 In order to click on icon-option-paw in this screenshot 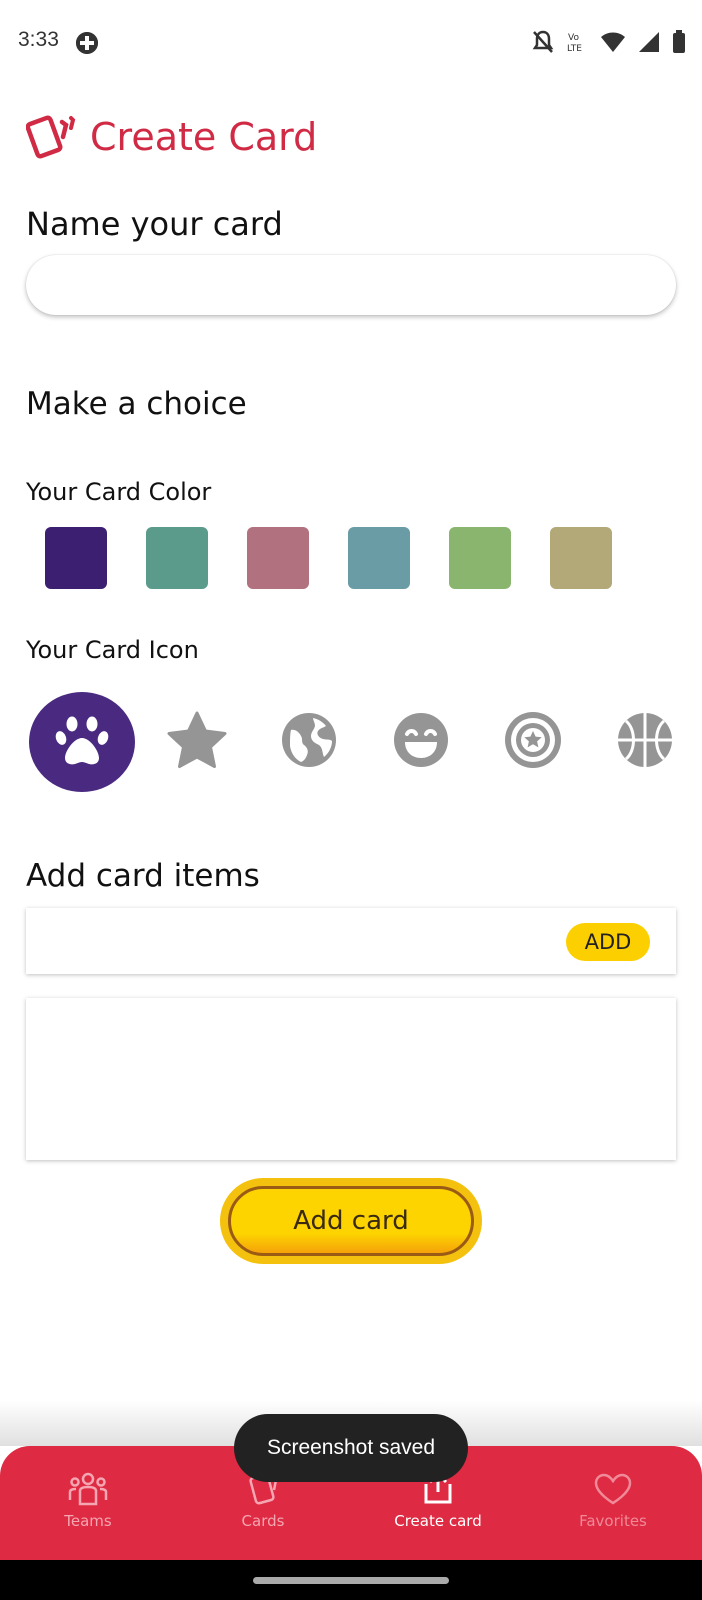, I will do `click(82, 742)`.